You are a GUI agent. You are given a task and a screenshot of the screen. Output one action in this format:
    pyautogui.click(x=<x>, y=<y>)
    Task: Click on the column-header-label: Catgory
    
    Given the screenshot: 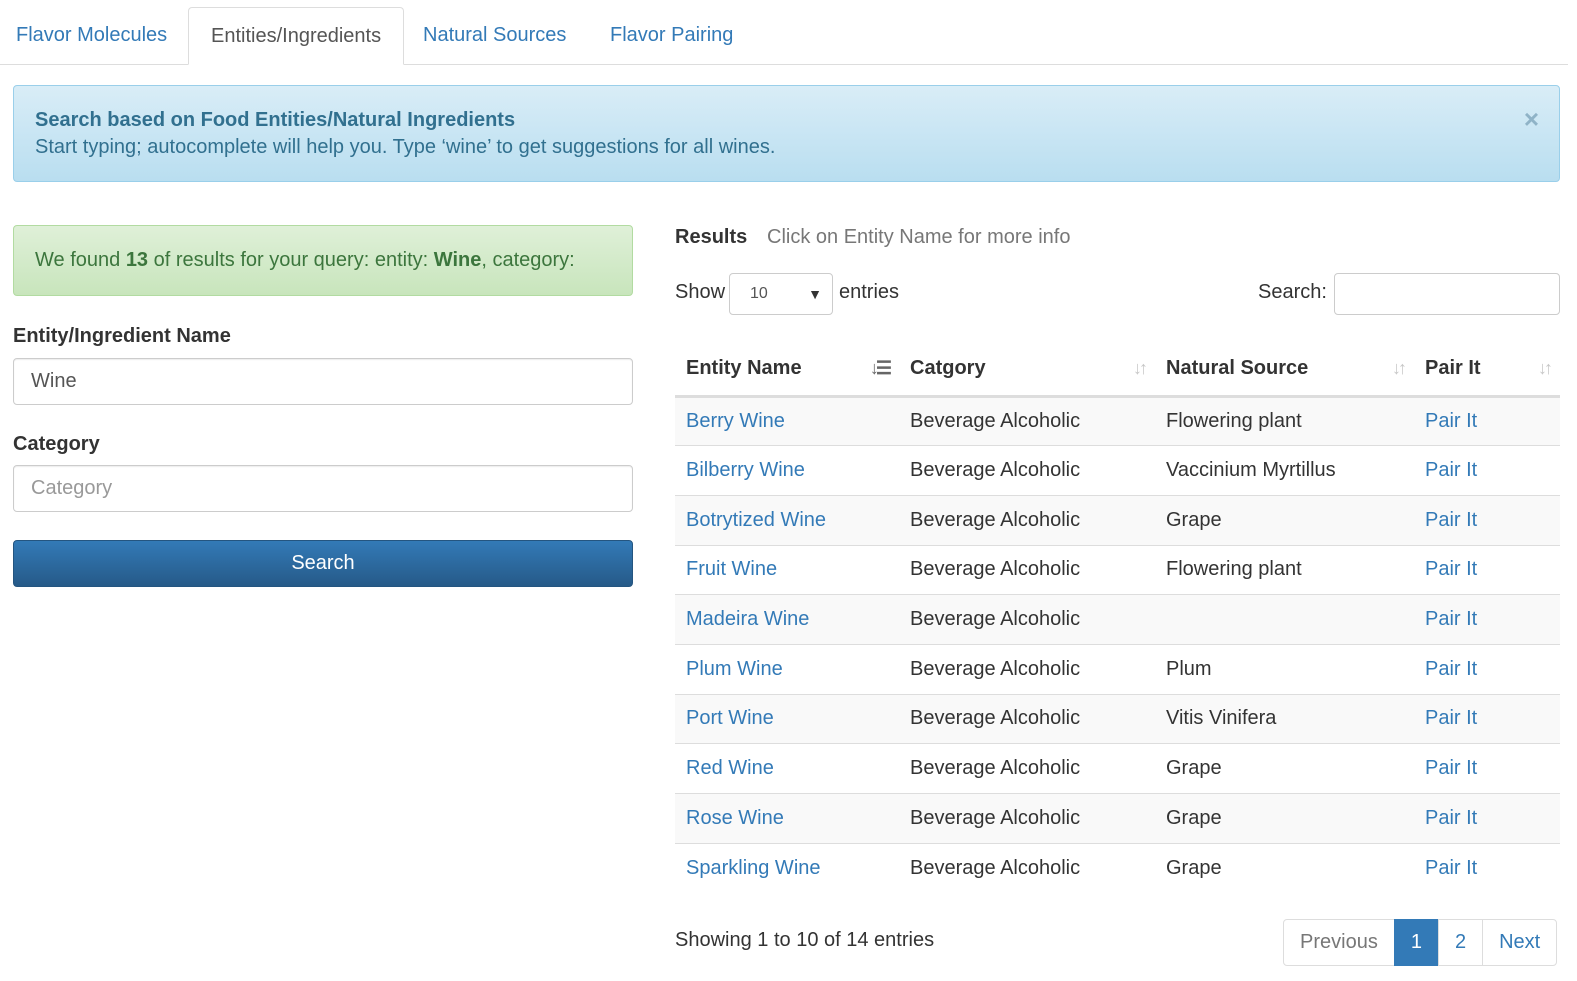 What is the action you would take?
    pyautogui.click(x=948, y=367)
    